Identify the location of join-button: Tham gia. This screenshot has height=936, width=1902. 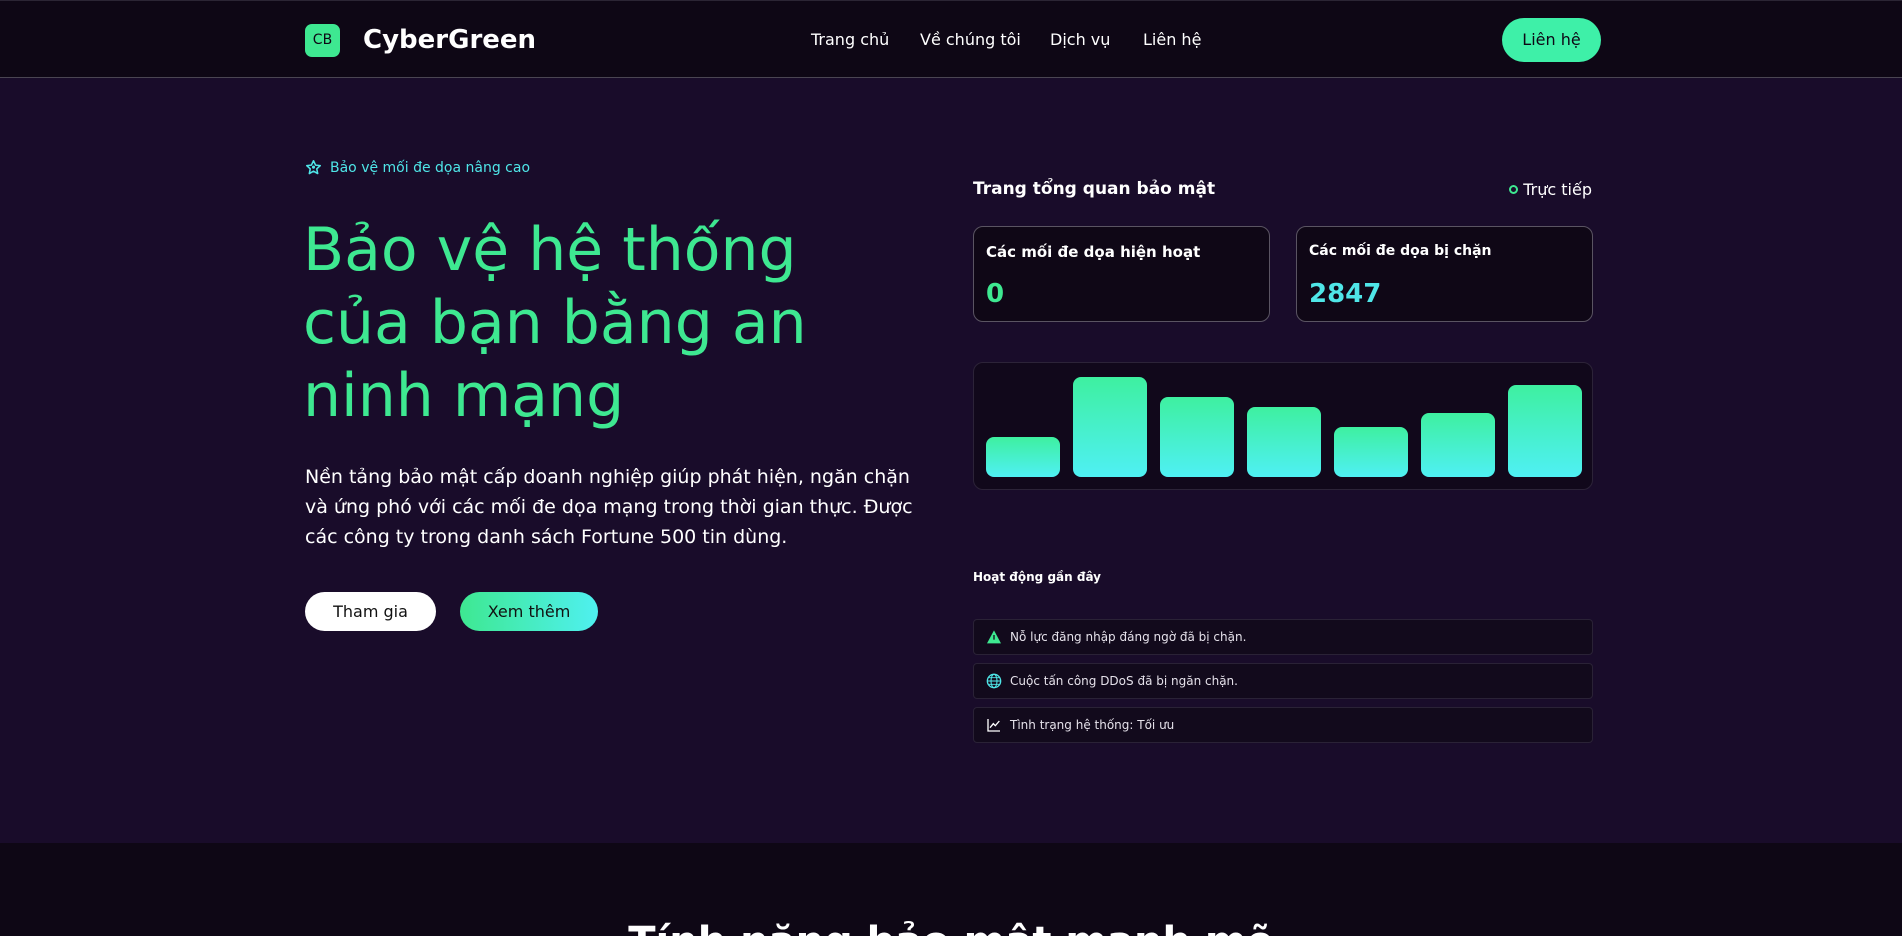
(370, 611).